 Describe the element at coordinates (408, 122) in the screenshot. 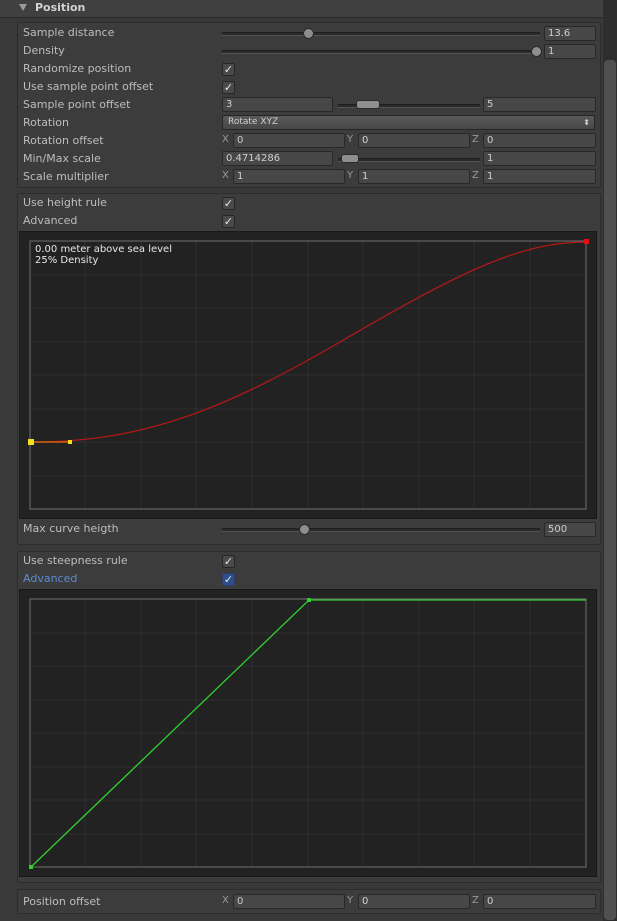

I see `rotation-dropdown: Rotate XYZ ⬍` at that location.